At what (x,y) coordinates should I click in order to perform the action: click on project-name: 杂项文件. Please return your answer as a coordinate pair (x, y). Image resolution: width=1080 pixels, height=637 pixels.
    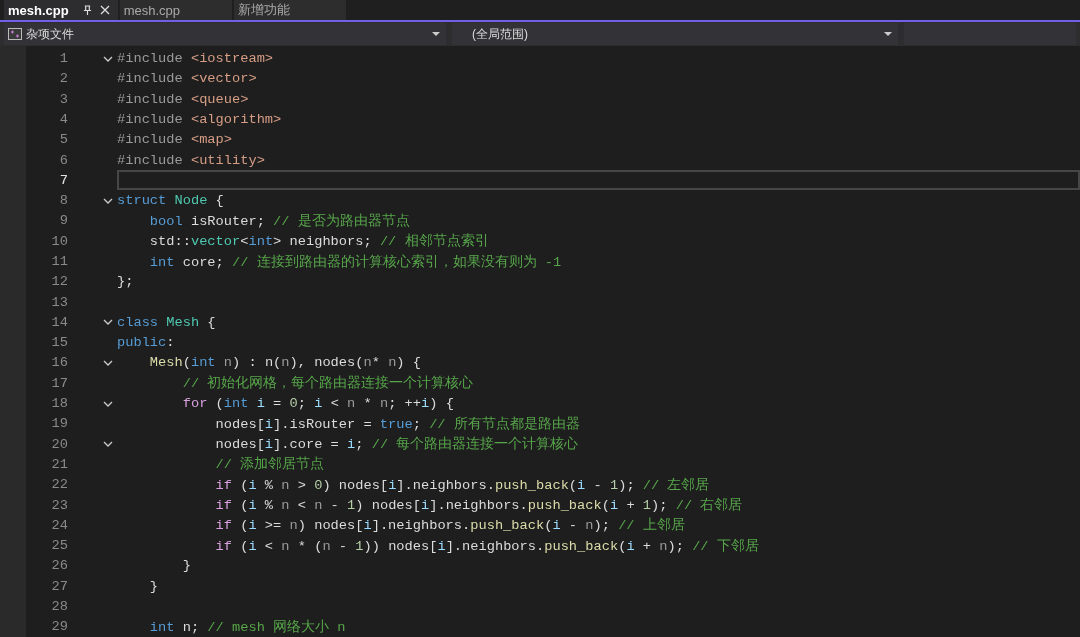
    Looking at the image, I should click on (50, 34).